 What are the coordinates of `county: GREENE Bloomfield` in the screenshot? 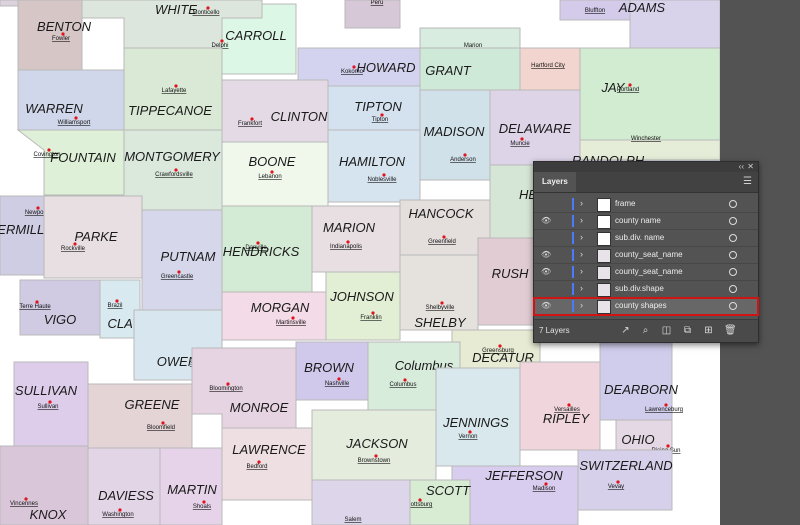 It's located at (140, 416).